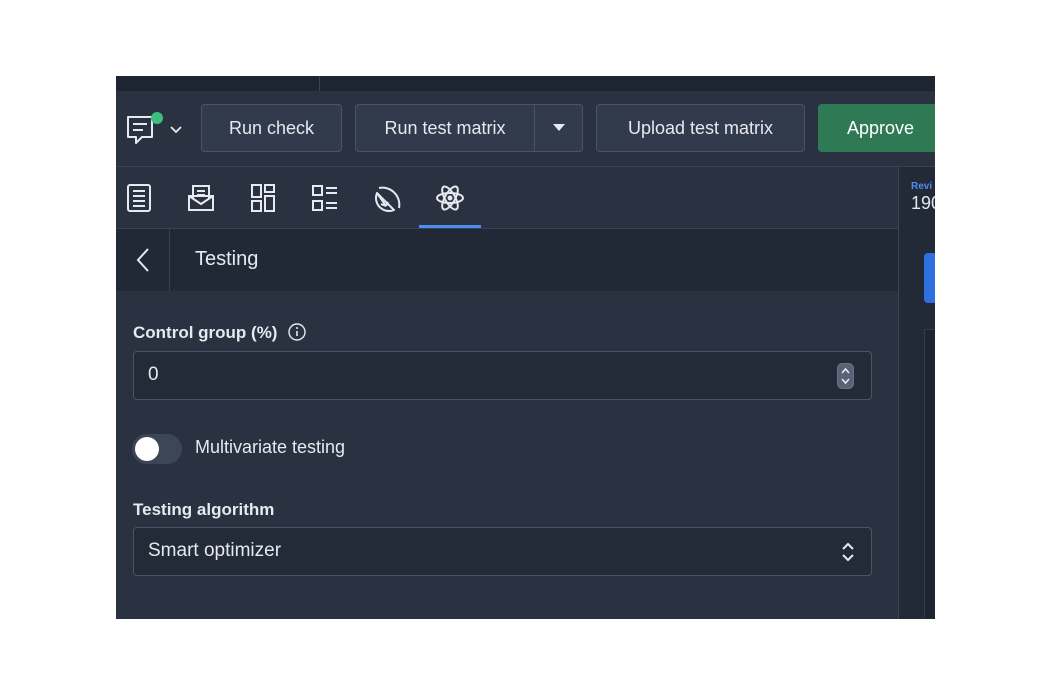 The width and height of the screenshot is (1052, 696). Describe the element at coordinates (270, 447) in the screenshot. I see `multivariate-label: Multivariate testing` at that location.